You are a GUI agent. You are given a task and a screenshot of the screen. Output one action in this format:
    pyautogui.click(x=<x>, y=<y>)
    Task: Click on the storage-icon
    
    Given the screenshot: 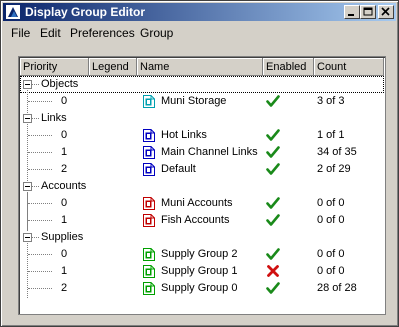 What is the action you would take?
    pyautogui.click(x=149, y=101)
    